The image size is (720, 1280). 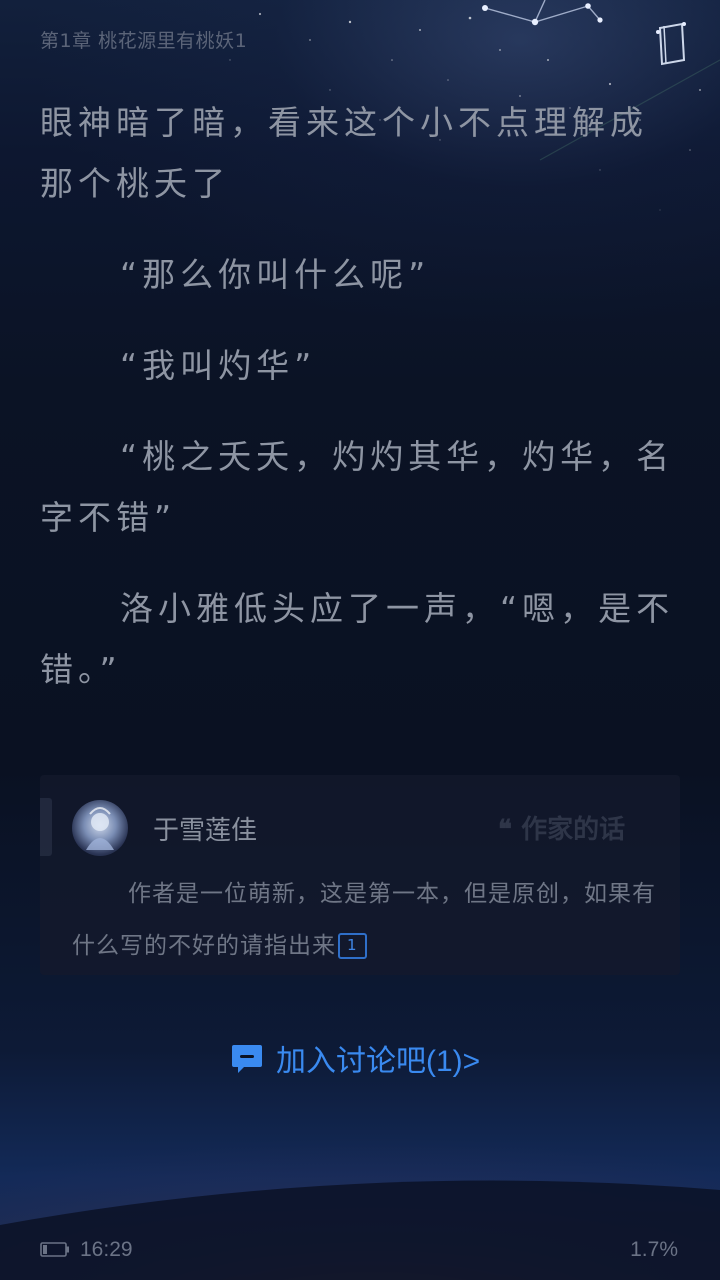 I want to click on paragraph: “那么你叫什么呢”, so click(x=275, y=274).